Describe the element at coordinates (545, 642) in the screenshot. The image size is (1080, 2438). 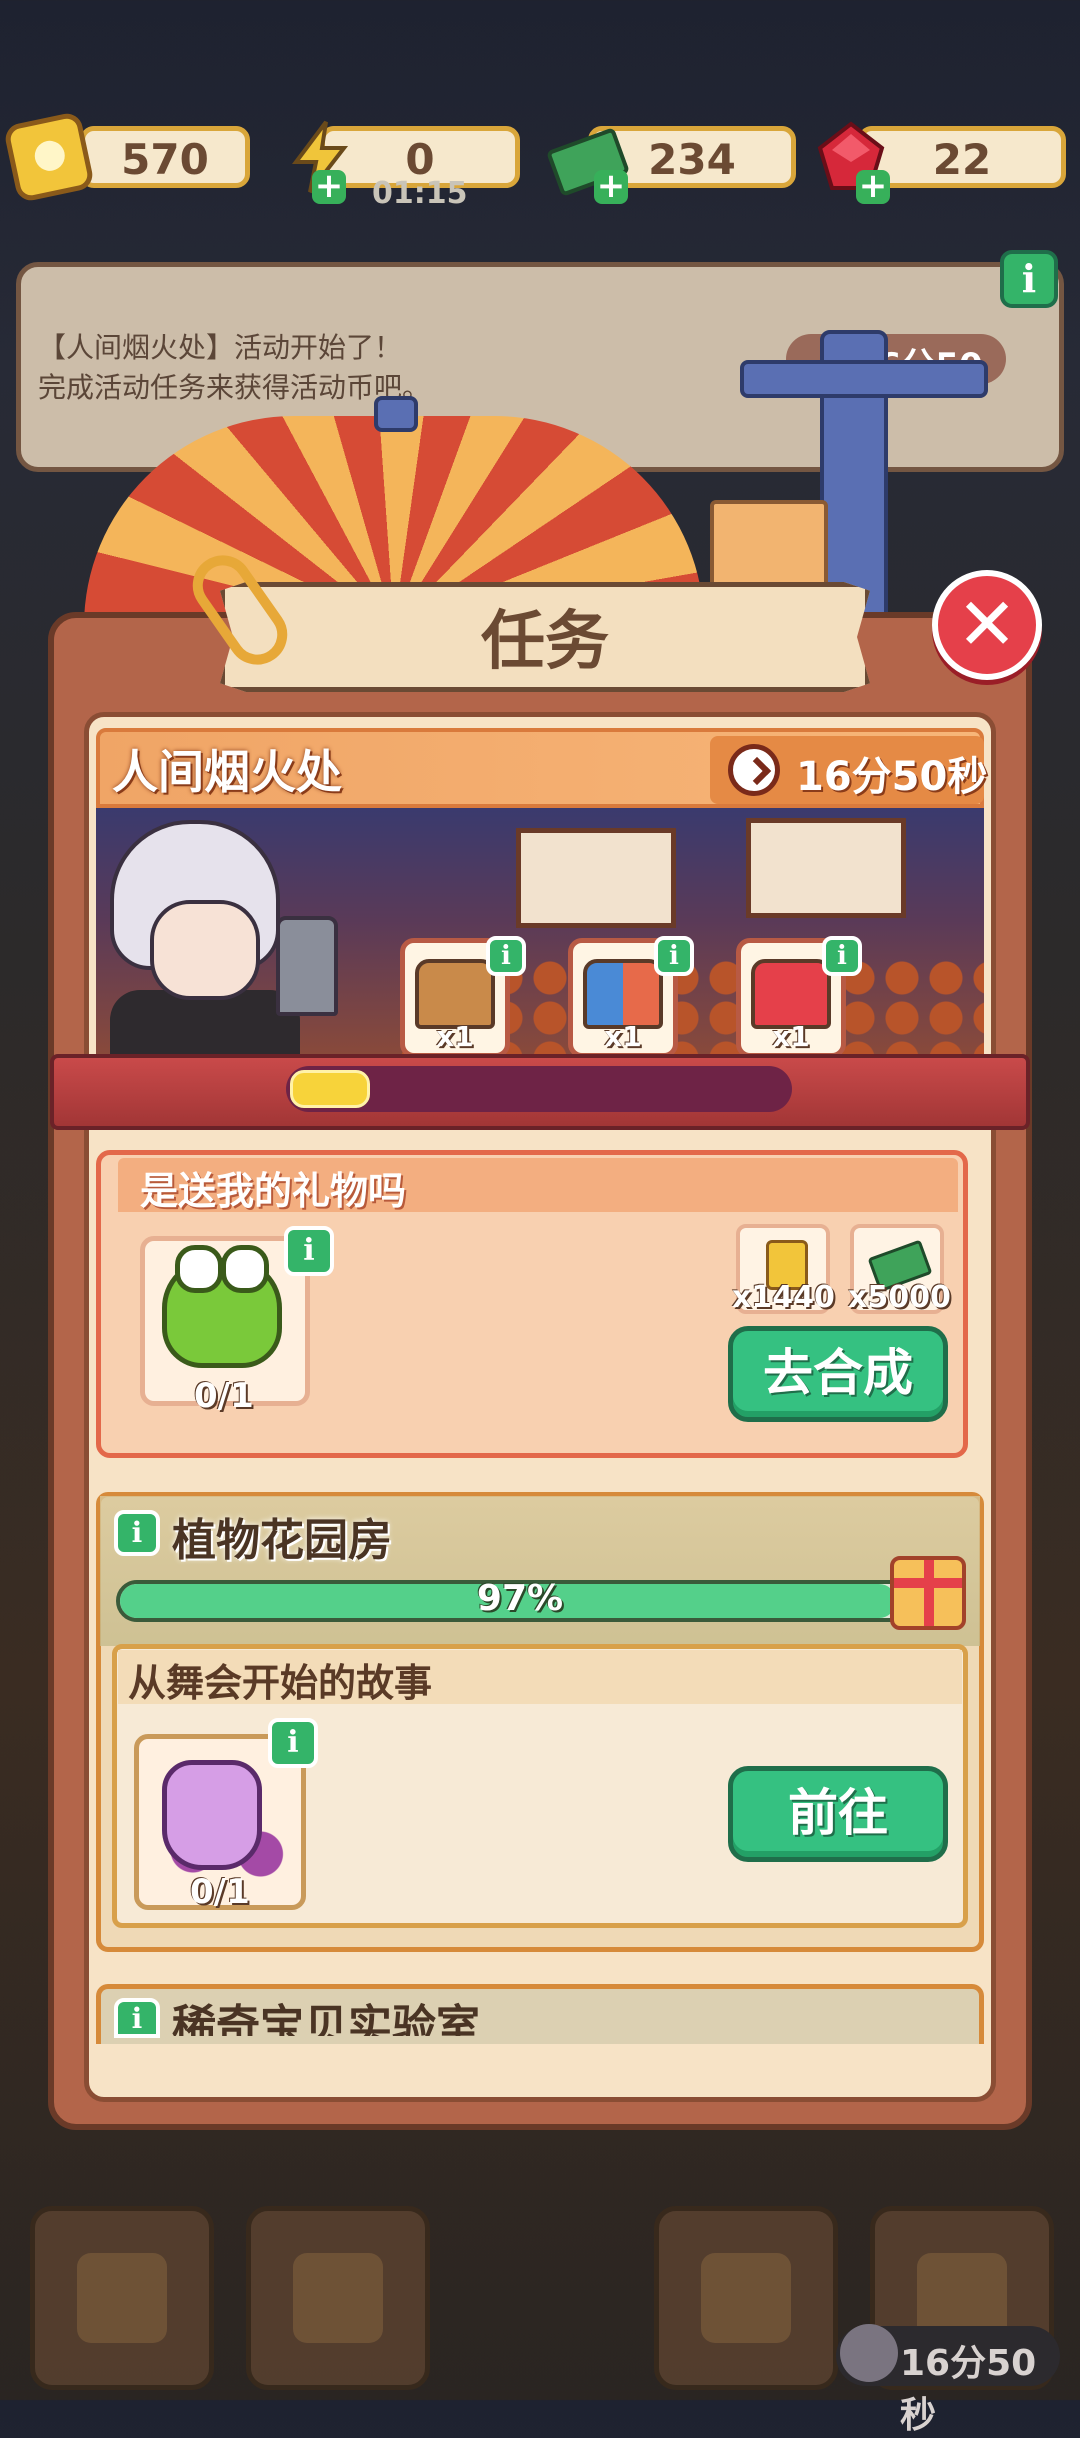
I see `panel-title: 任务` at that location.